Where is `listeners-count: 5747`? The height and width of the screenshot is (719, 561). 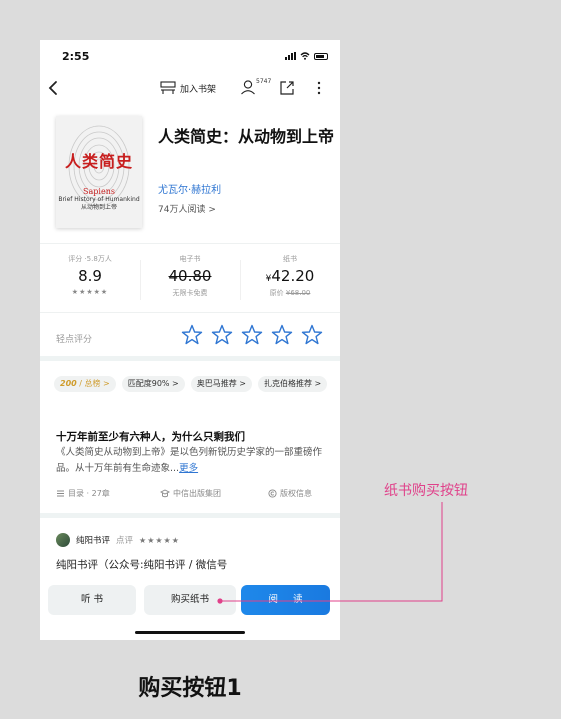
listeners-count: 5747 is located at coordinates (264, 81).